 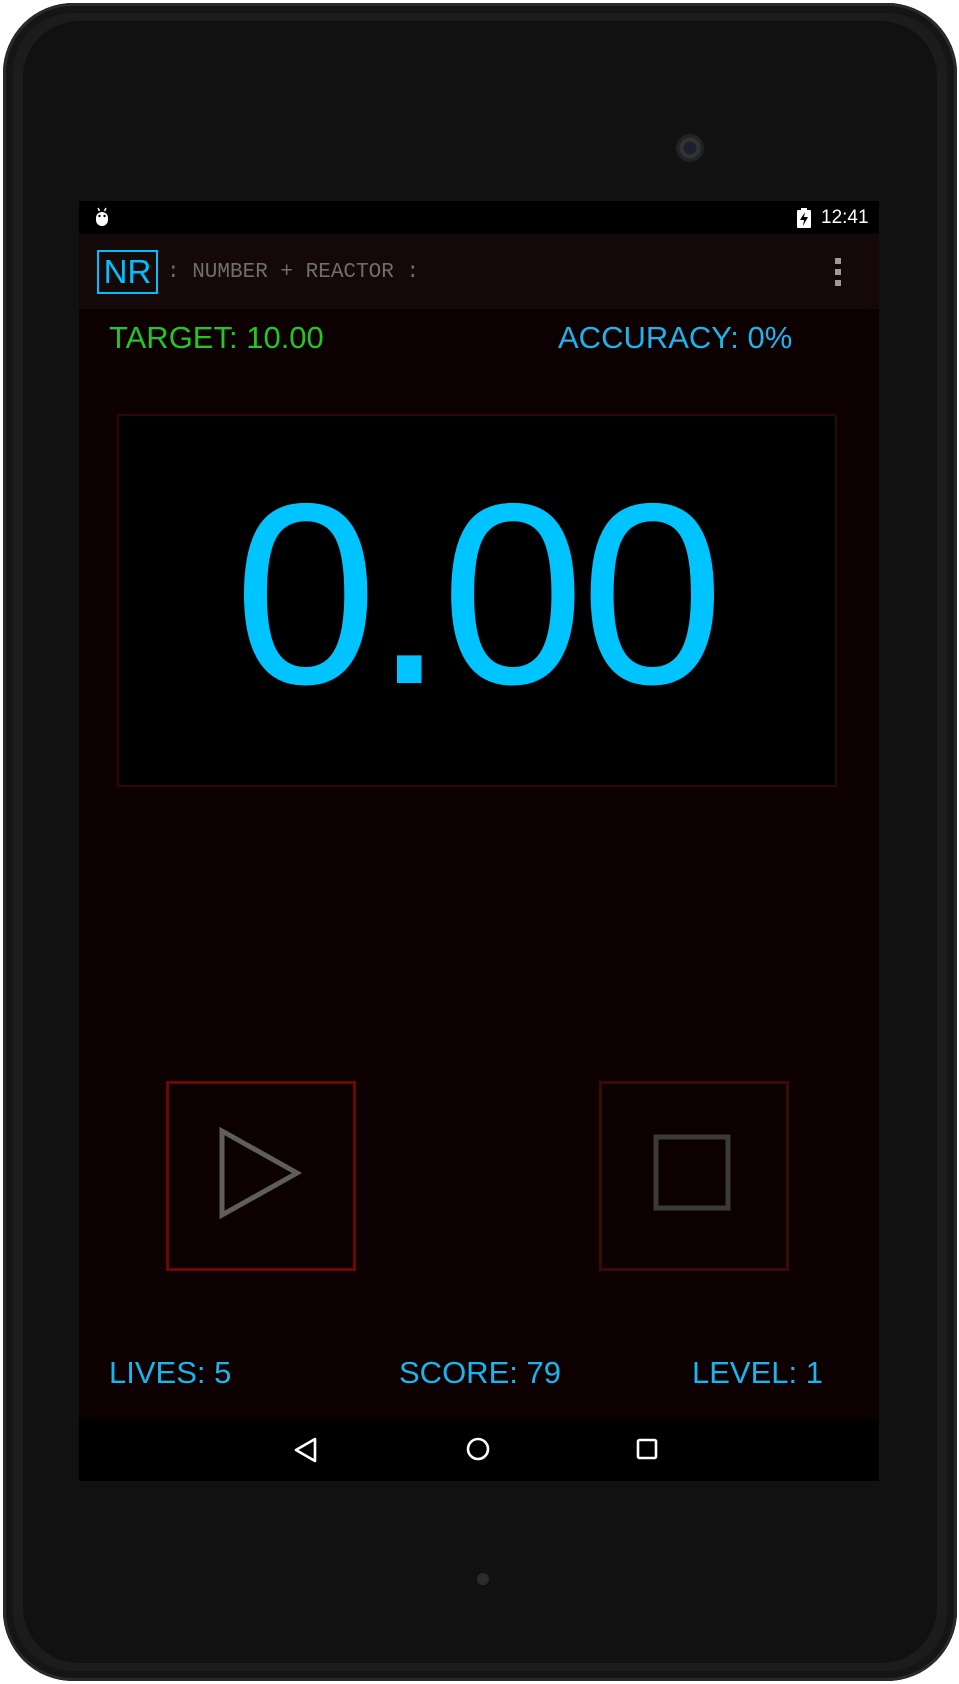 What do you see at coordinates (479, 271) in the screenshot?
I see `action-bar: NR : NUMBER + REACTOR :` at bounding box center [479, 271].